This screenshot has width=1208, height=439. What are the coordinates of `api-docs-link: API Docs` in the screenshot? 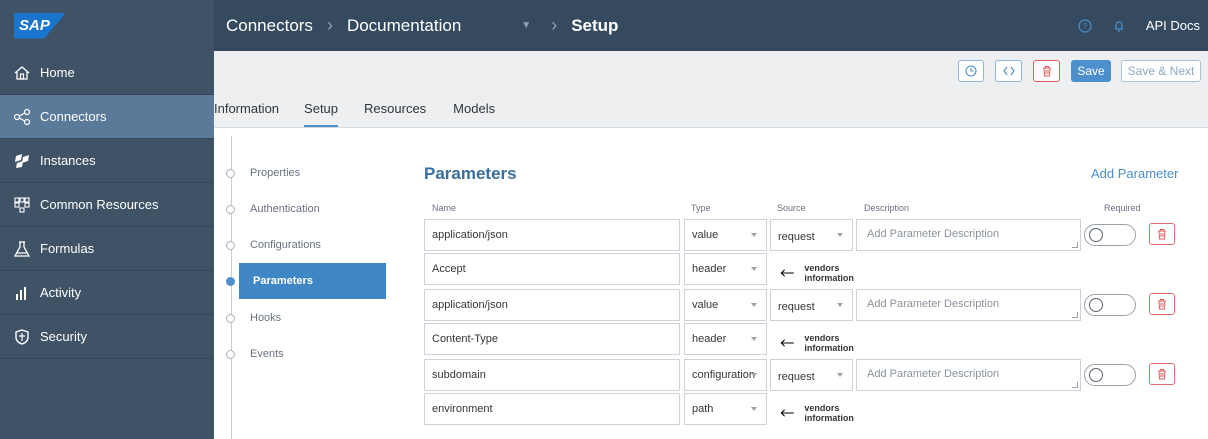 It's located at (1173, 25).